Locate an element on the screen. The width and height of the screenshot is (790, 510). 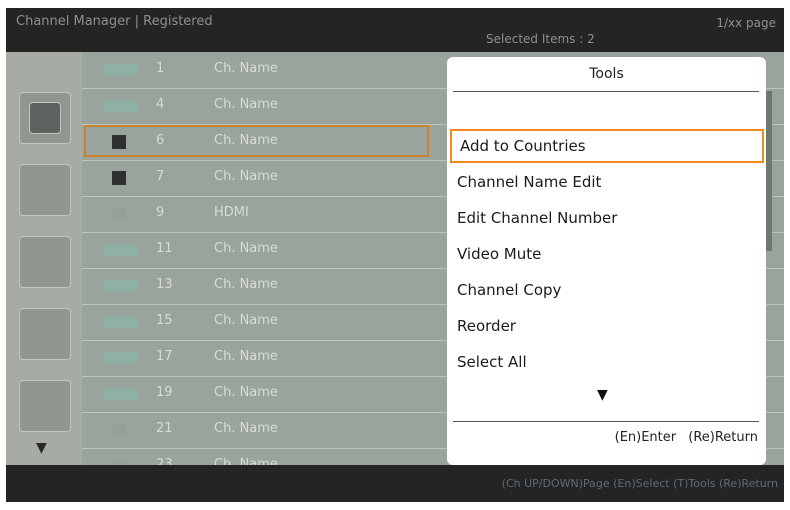
channel-number: 1 is located at coordinates (160, 68).